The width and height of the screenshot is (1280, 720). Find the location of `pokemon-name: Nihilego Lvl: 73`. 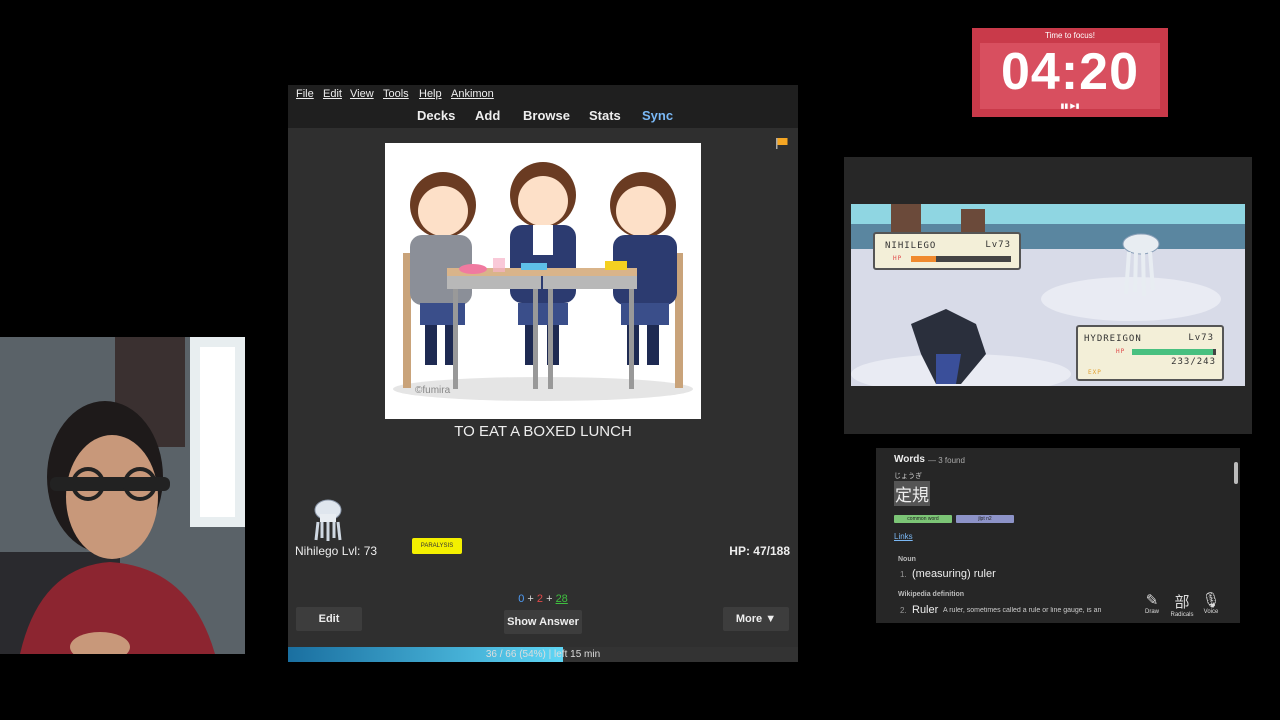

pokemon-name: Nihilego Lvl: 73 is located at coordinates (336, 551).